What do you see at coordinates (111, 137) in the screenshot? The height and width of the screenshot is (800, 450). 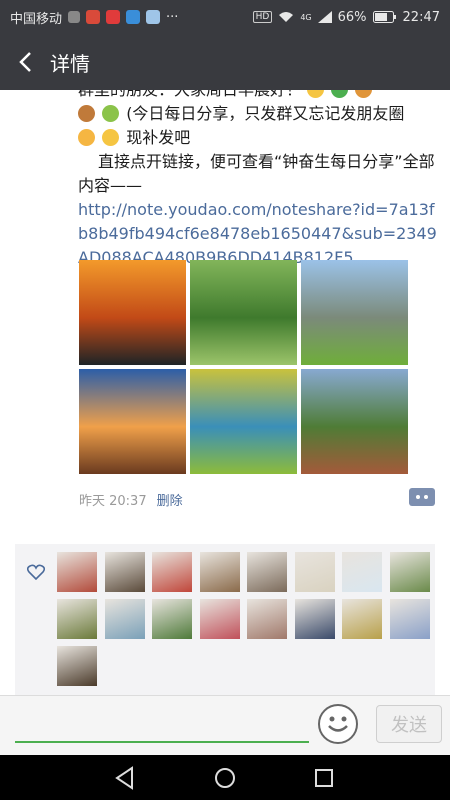 I see `grin-emoji-icon` at bounding box center [111, 137].